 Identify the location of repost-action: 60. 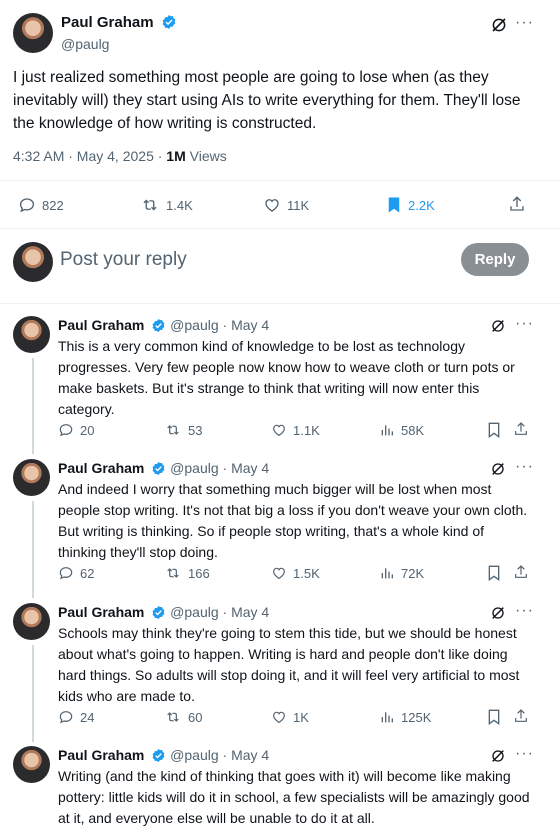
(183, 717).